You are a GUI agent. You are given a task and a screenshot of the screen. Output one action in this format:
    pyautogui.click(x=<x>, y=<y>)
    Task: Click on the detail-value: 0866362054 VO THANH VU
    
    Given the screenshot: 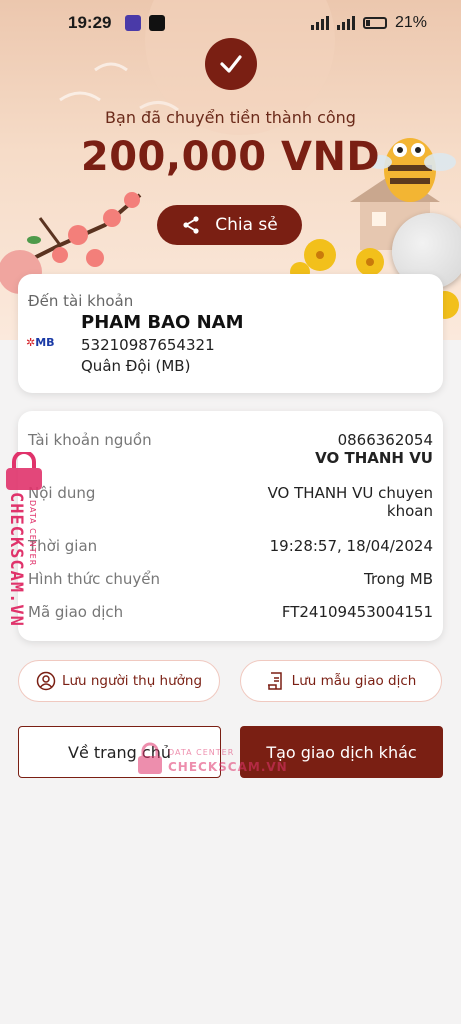 What is the action you would take?
    pyautogui.click(x=374, y=449)
    